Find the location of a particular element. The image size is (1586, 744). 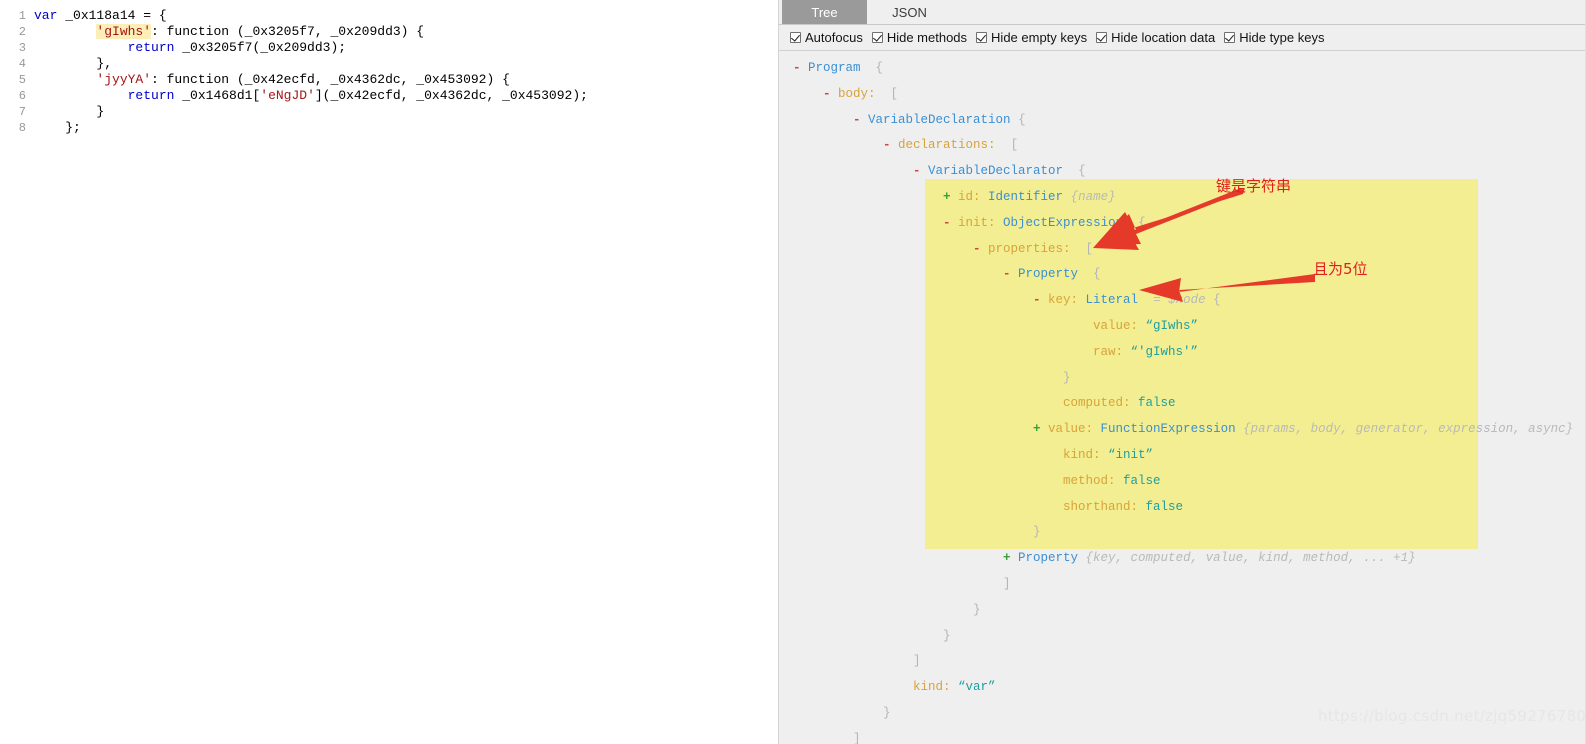

code-token: }, is located at coordinates (73, 63).